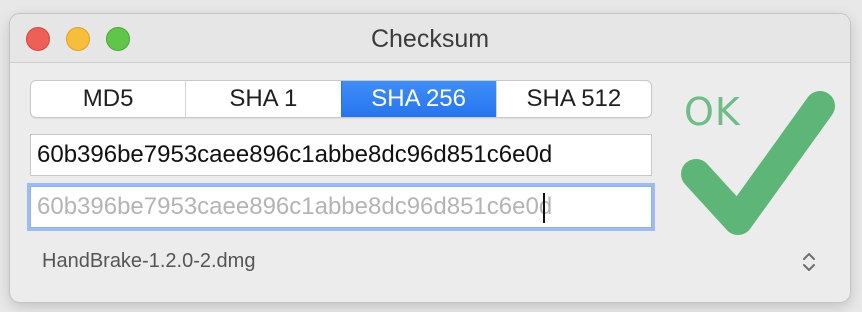 The height and width of the screenshot is (312, 862). Describe the element at coordinates (108, 99) in the screenshot. I see `tab-md5: MD5` at that location.